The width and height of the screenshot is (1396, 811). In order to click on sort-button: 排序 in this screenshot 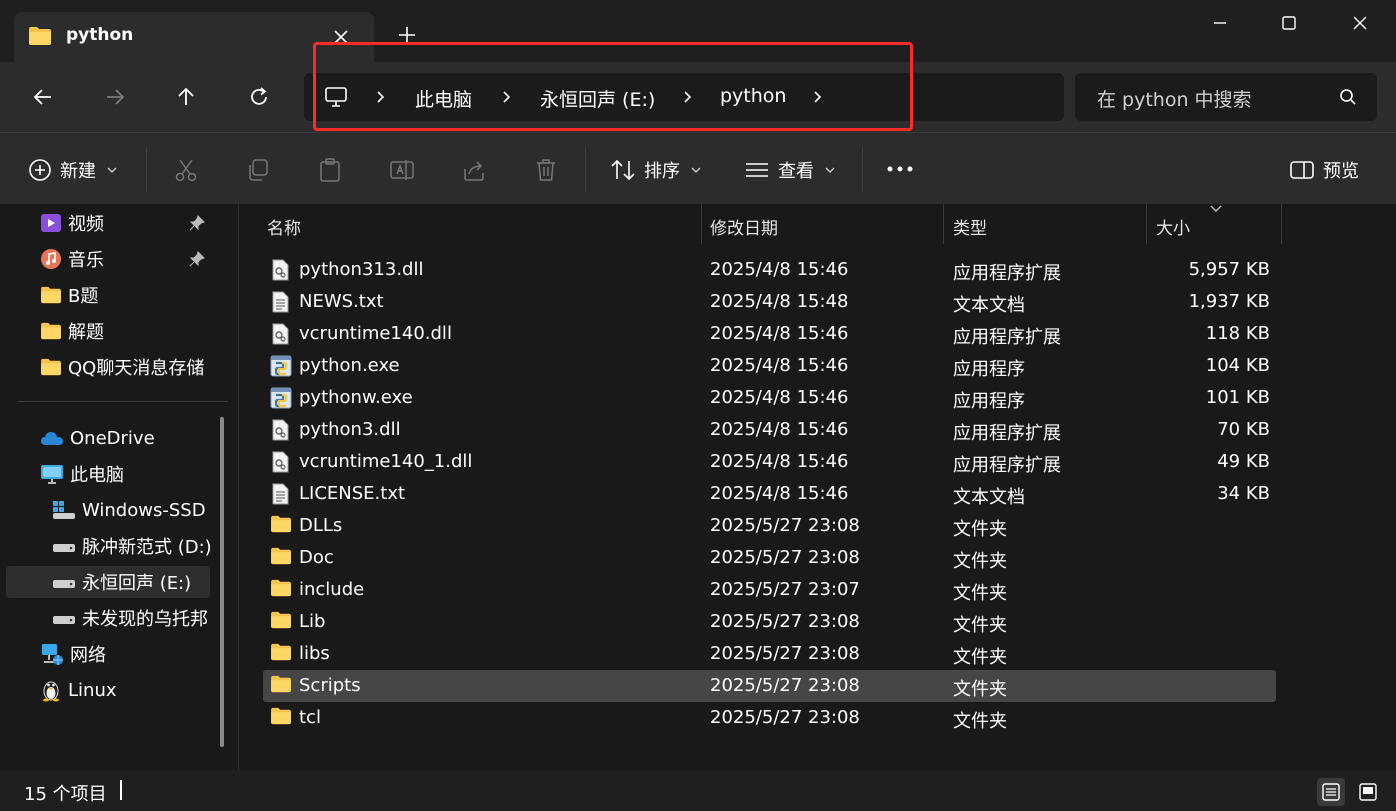, I will do `click(656, 170)`.